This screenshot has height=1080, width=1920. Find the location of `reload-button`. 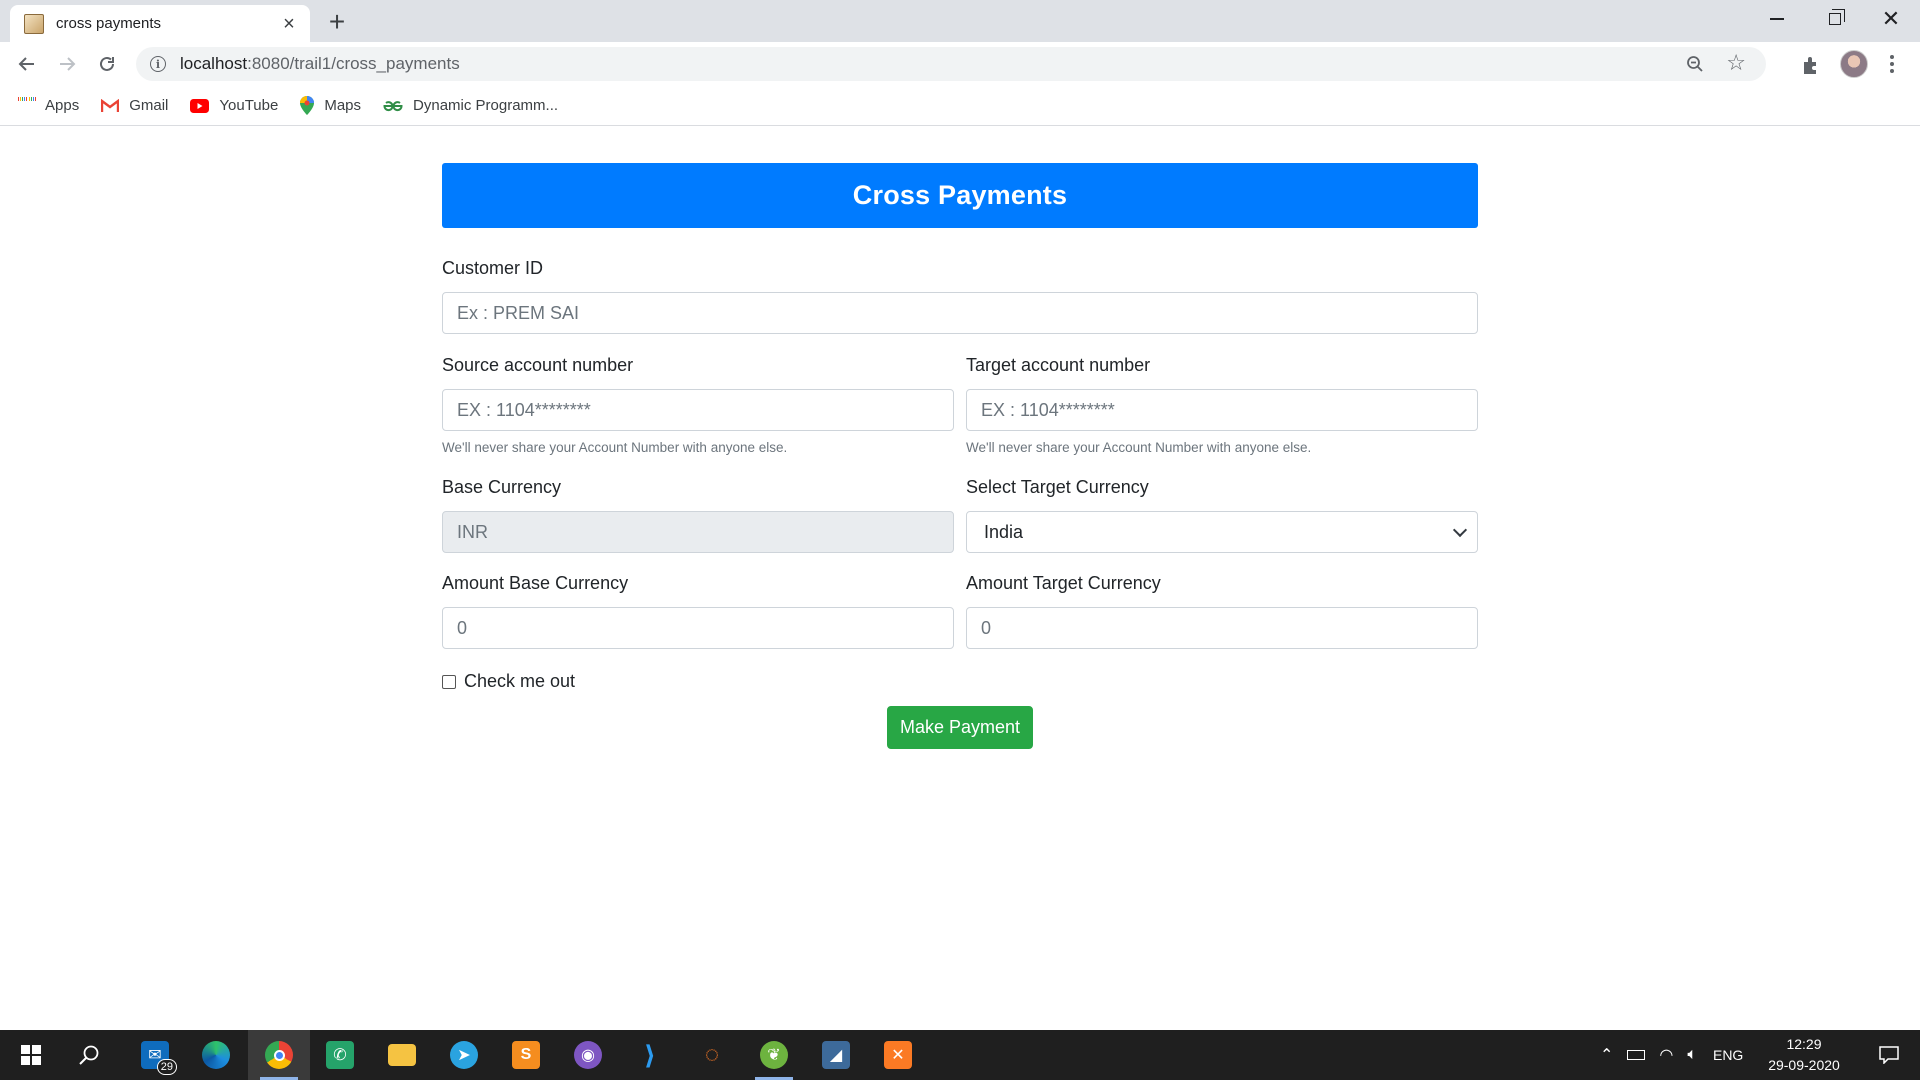

reload-button is located at coordinates (107, 64).